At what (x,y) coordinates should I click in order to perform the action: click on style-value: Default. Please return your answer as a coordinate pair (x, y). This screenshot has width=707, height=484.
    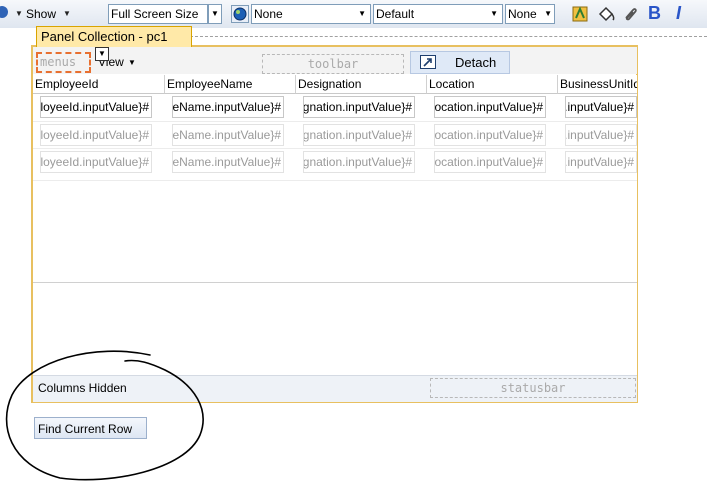
    Looking at the image, I should click on (395, 14).